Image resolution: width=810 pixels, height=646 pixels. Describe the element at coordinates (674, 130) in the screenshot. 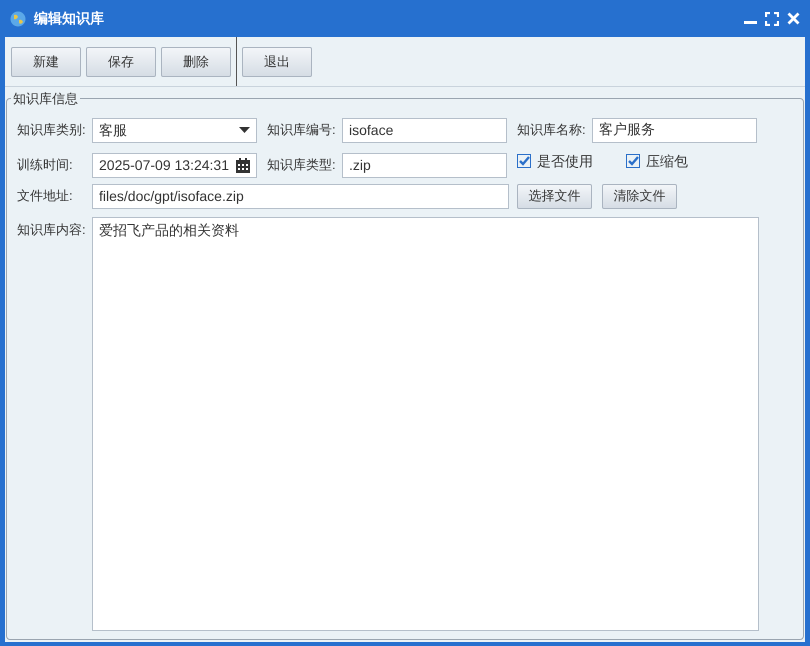

I see `input-field: 客户服务` at that location.